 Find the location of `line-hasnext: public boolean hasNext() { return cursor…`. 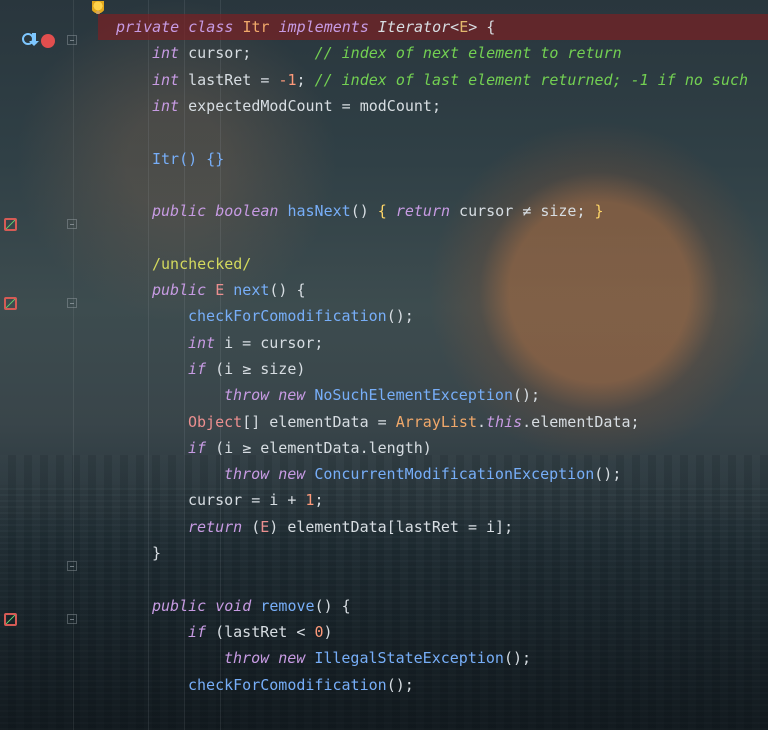

line-hasnext: public boolean hasNext() { return cursor… is located at coordinates (433, 211).